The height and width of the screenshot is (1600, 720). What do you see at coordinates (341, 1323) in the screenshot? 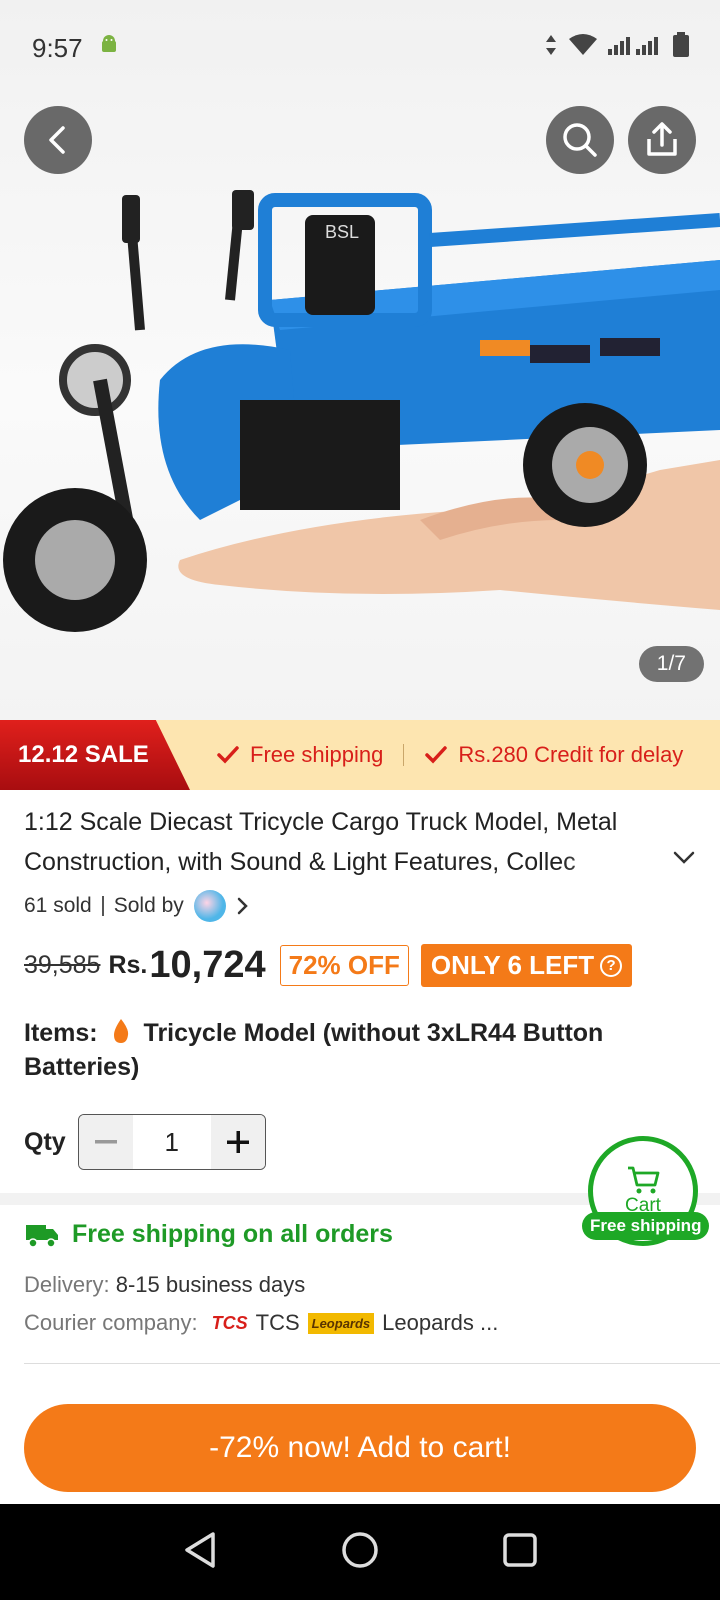
I see `leopards-logo: Leopards` at bounding box center [341, 1323].